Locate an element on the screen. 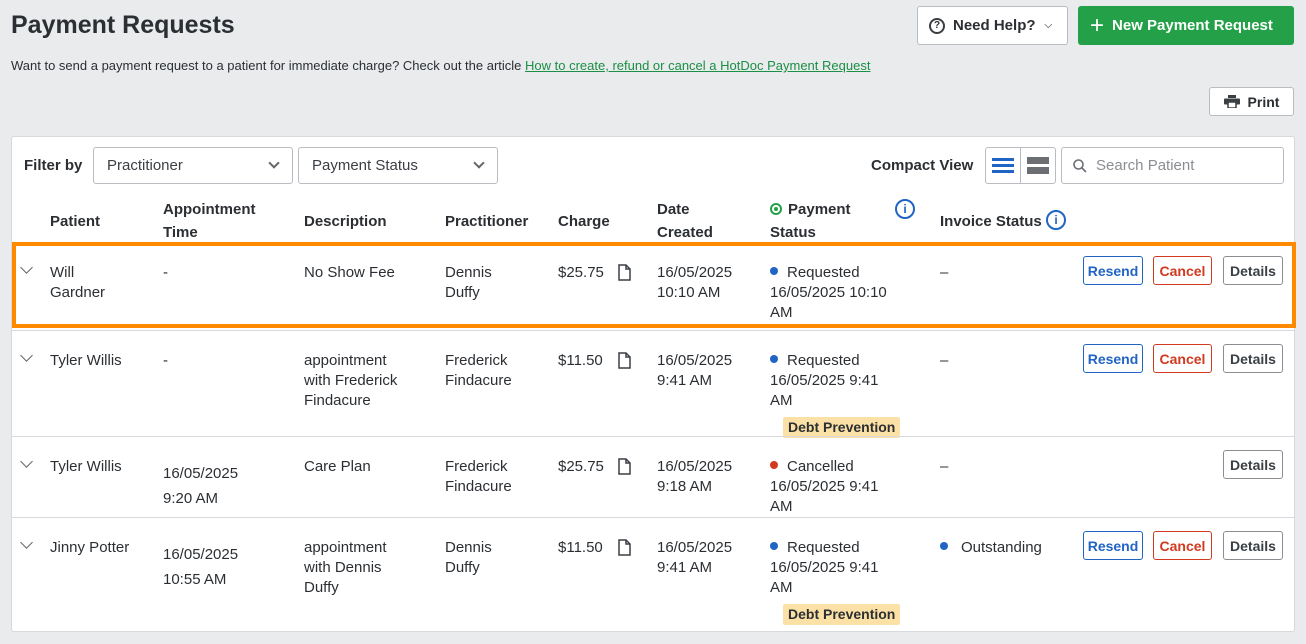  cell-description: No Show Fee is located at coordinates (369, 273).